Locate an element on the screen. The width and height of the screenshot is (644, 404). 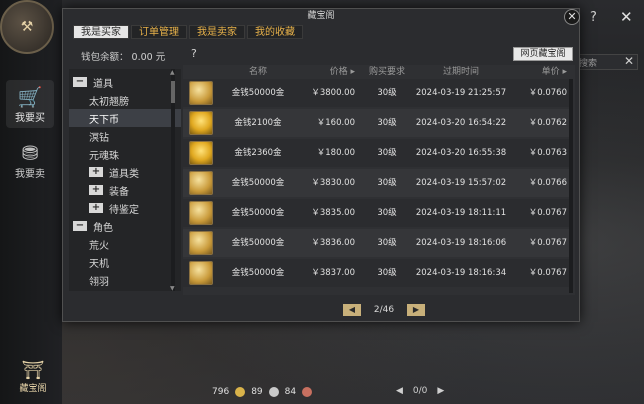
tree-label: 天下币 is located at coordinates (104, 120).